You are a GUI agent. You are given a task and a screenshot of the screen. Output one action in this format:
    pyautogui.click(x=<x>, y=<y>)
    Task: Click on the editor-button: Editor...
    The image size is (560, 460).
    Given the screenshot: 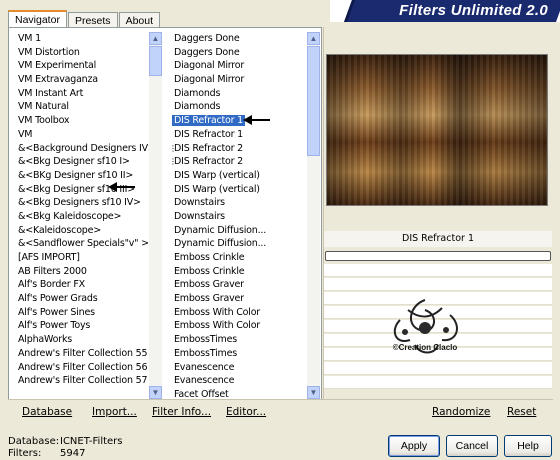 What is the action you would take?
    pyautogui.click(x=246, y=412)
    